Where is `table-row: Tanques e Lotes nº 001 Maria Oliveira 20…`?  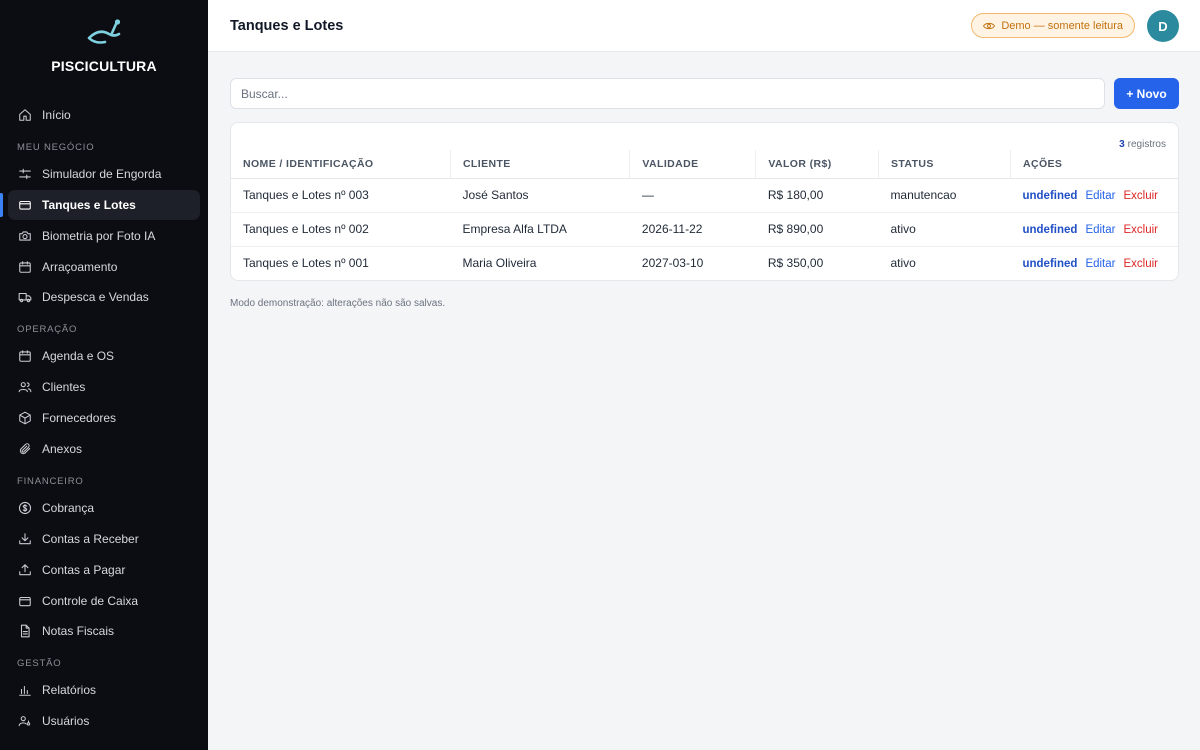
table-row: Tanques e Lotes nº 001 Maria Oliveira 20… is located at coordinates (704, 263).